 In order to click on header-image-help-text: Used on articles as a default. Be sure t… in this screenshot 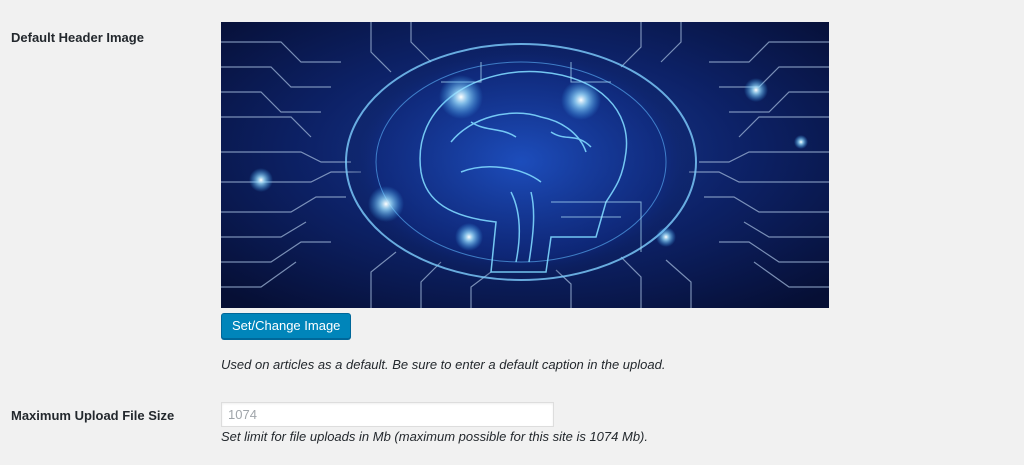, I will do `click(443, 364)`.